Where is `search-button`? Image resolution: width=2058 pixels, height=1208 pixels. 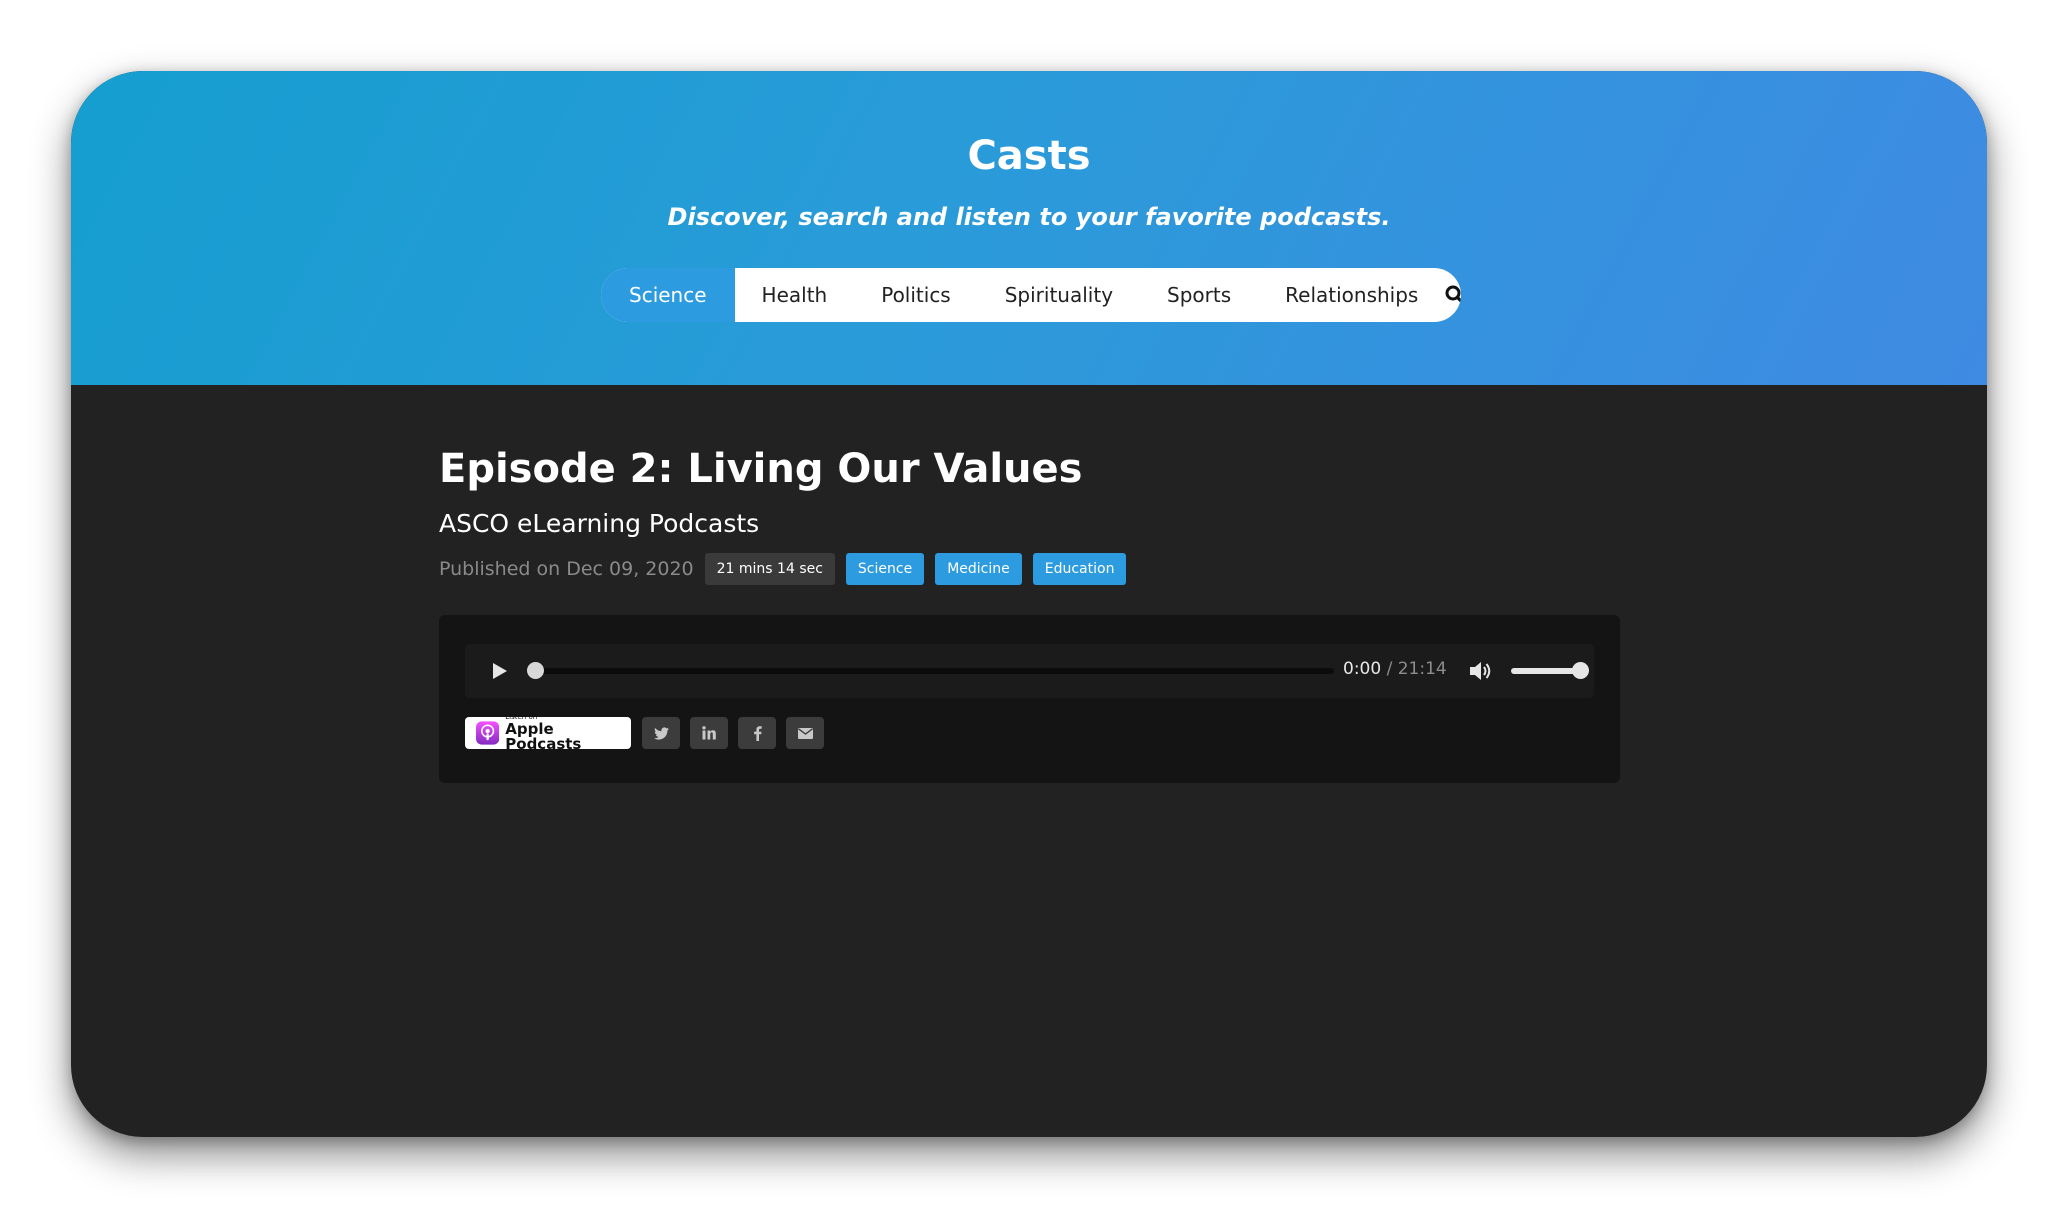 search-button is located at coordinates (1453, 295).